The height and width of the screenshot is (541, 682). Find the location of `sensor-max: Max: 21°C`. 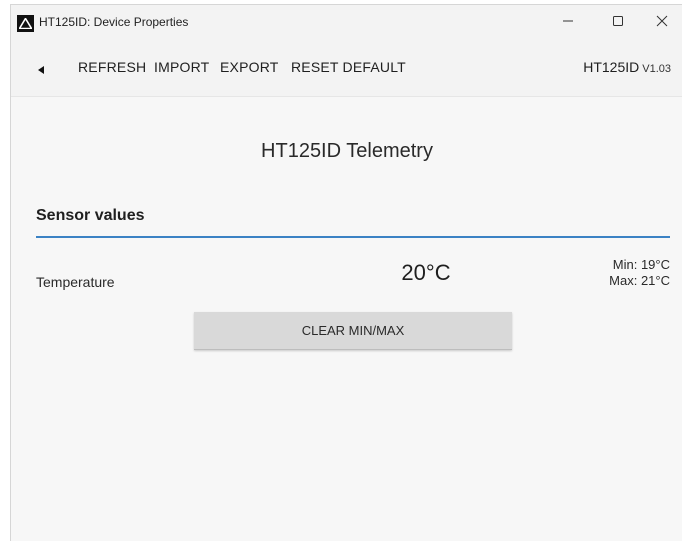

sensor-max: Max: 21°C is located at coordinates (639, 280).